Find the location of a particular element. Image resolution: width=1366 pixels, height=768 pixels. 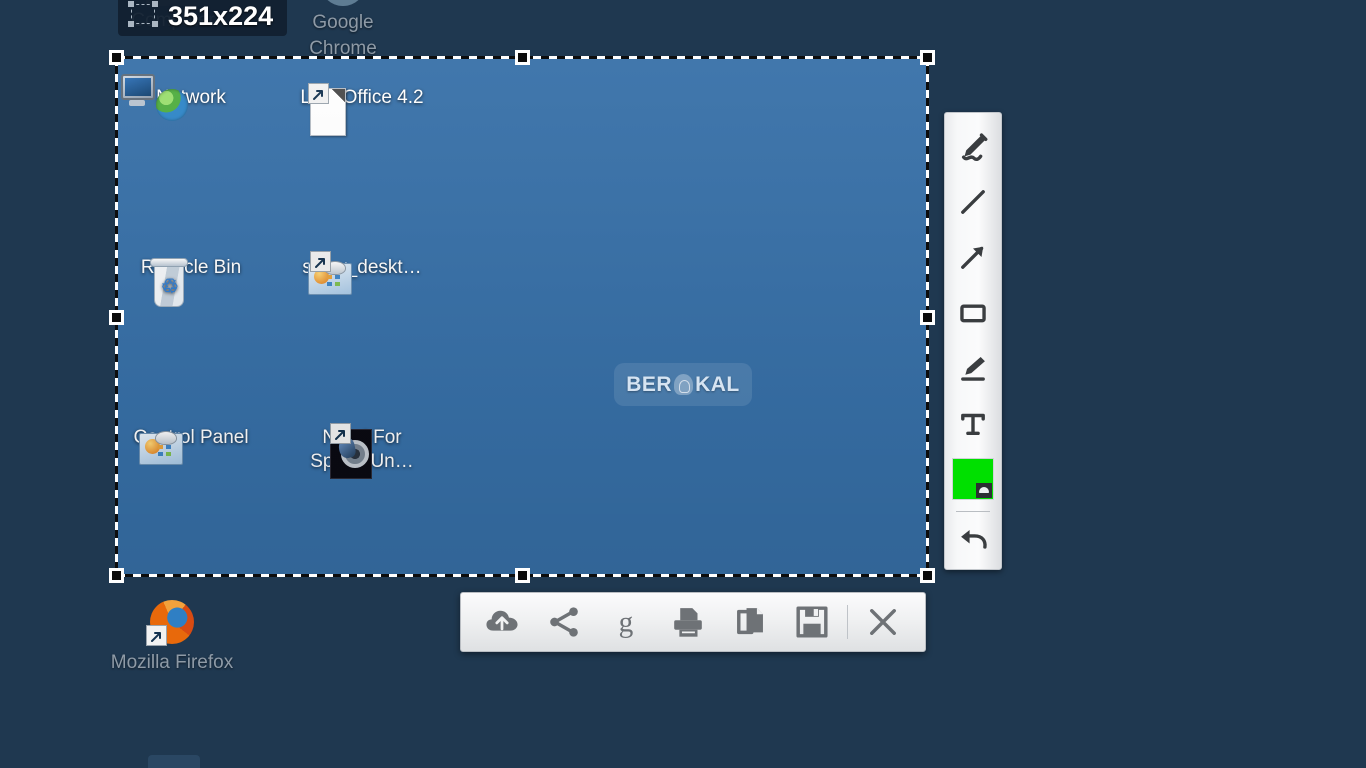

selection-marquee-icon is located at coordinates (143, 14).